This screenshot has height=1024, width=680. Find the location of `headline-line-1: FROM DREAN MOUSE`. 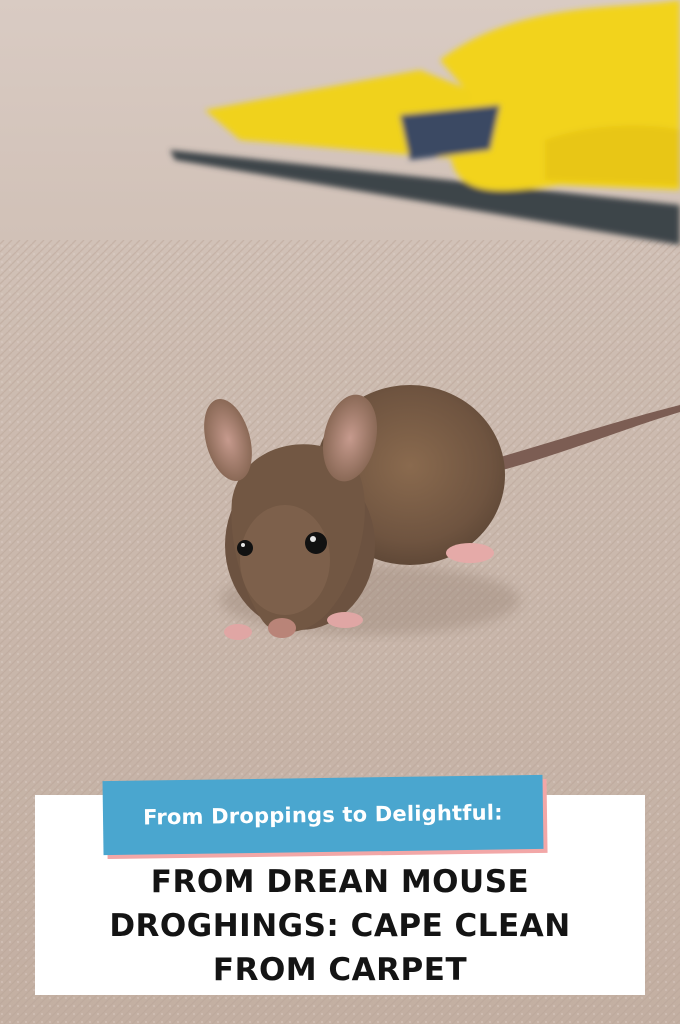

headline-line-1: FROM DREAN MOUSE is located at coordinates (340, 882).